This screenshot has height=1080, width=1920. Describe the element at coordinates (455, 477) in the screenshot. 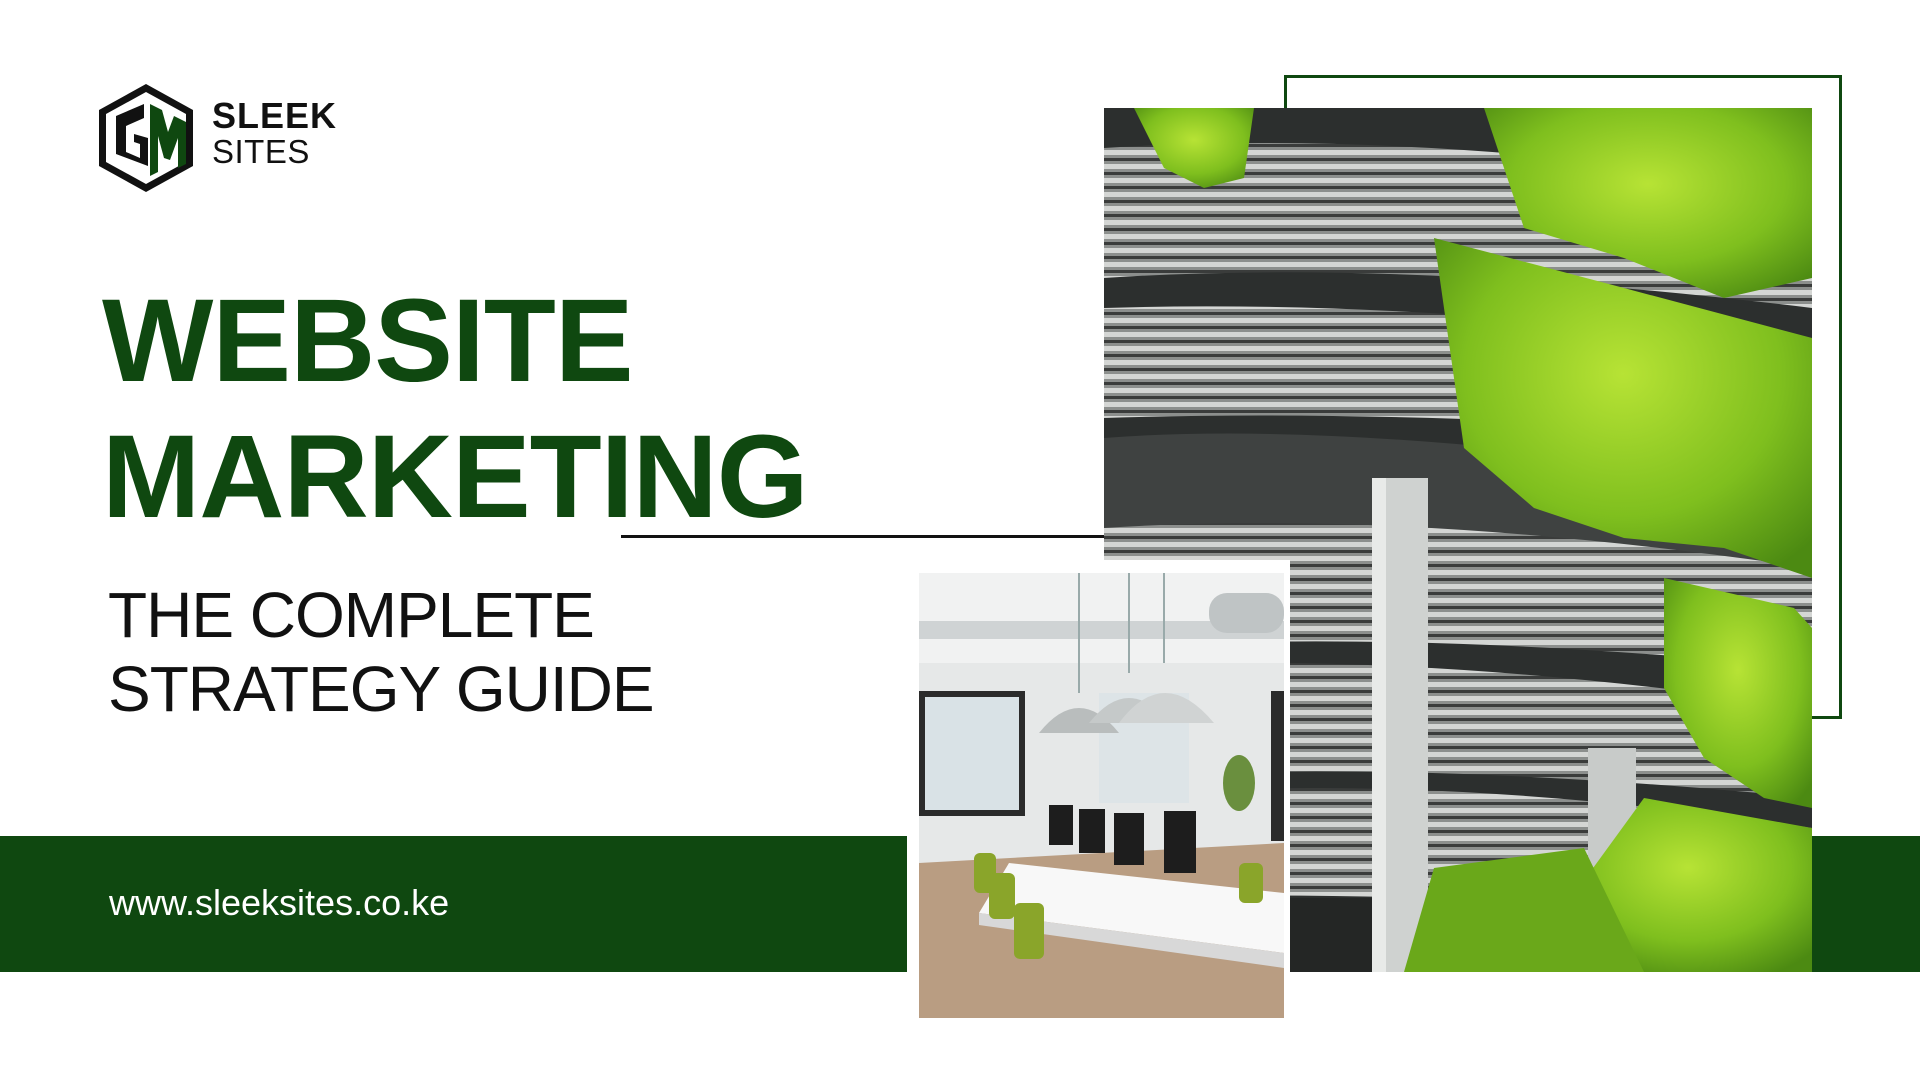

I see `headline-line-2: MARKETING` at that location.